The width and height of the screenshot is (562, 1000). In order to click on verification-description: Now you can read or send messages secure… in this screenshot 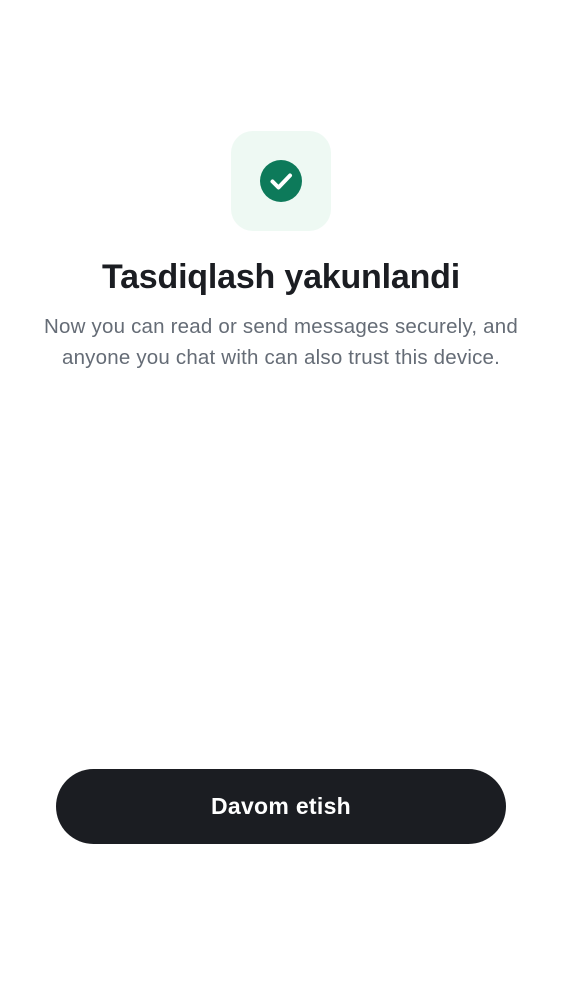, I will do `click(281, 342)`.